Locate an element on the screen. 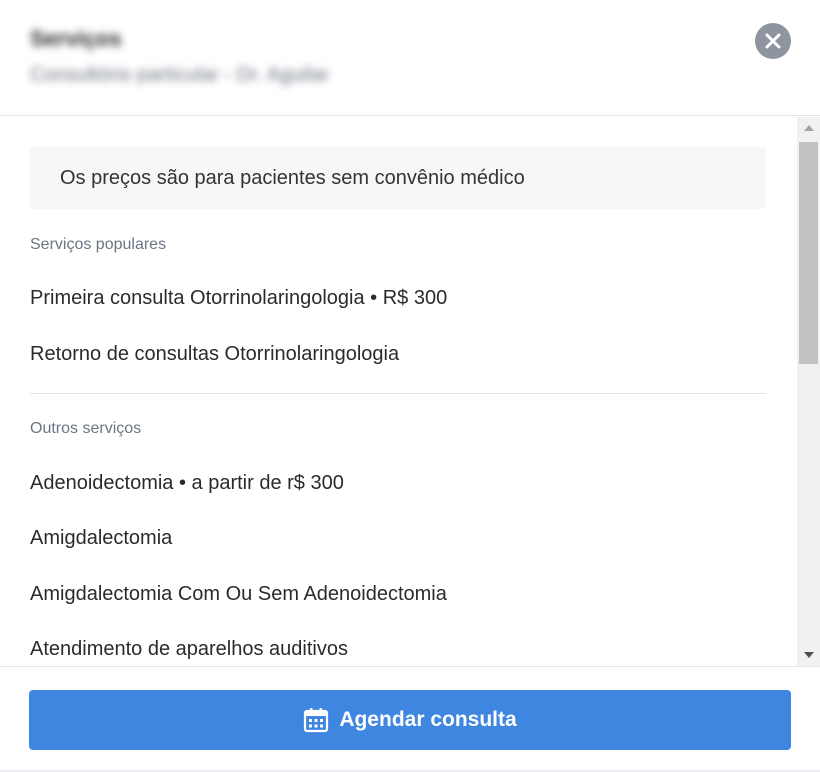 Image resolution: width=820 pixels, height=772 pixels. scroll-up-button is located at coordinates (808, 128).